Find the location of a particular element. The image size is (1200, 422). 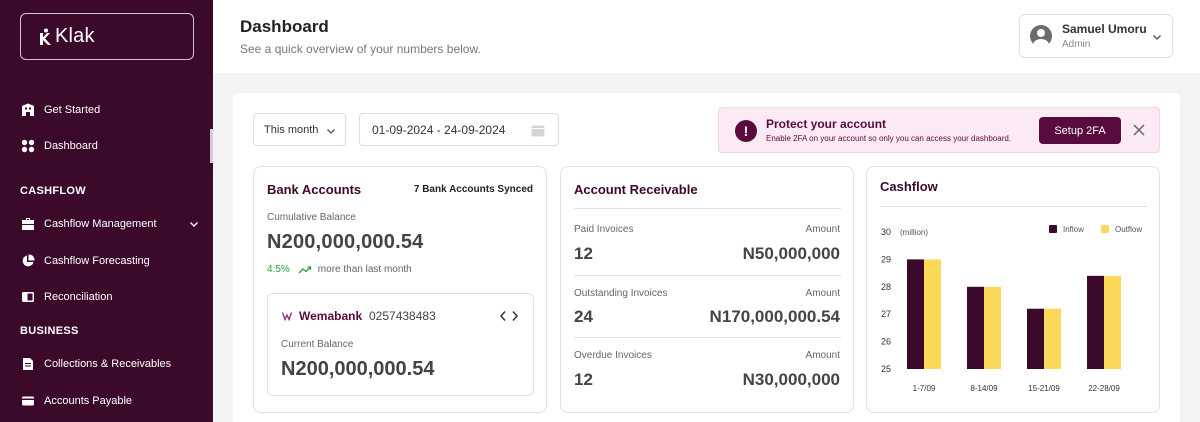

warning-icon: ! is located at coordinates (746, 131).